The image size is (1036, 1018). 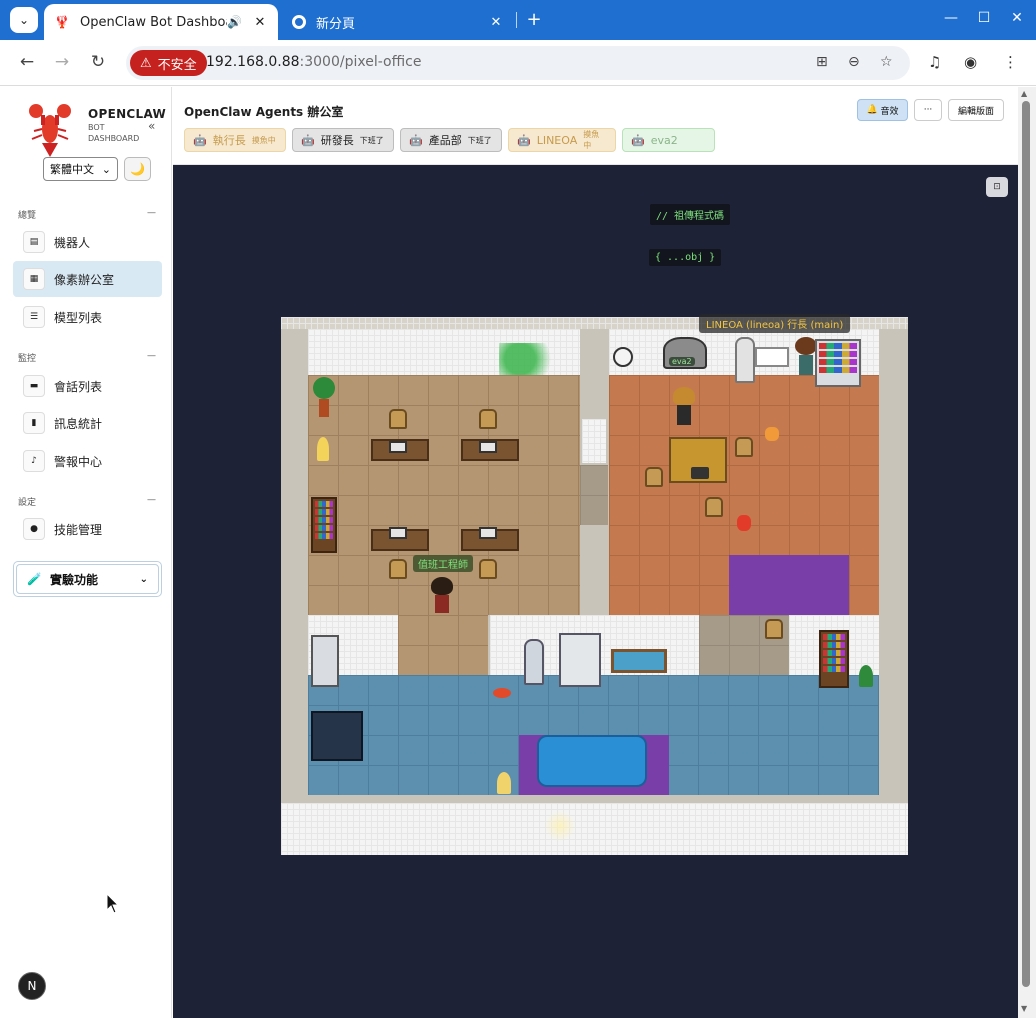 What do you see at coordinates (168, 63) in the screenshot?
I see `insecure-badge: ⚠ 不安全` at bounding box center [168, 63].